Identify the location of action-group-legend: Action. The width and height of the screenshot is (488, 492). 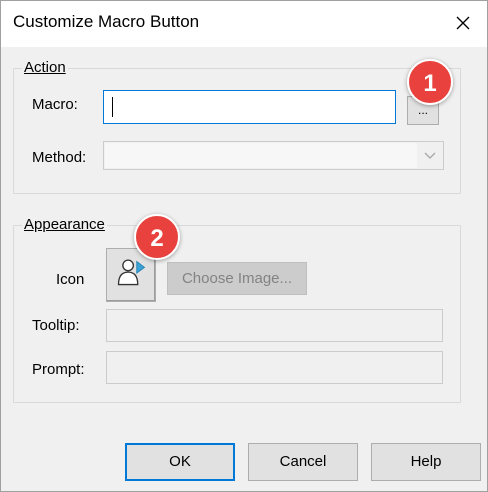
(45, 67).